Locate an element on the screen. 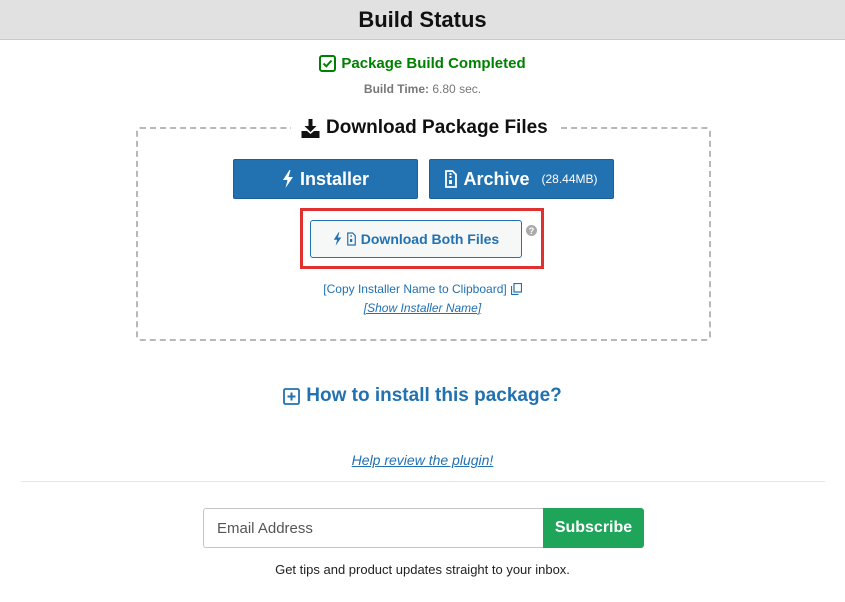 The width and height of the screenshot is (845, 602). howto-toggle: How to install this package? is located at coordinates (422, 396).